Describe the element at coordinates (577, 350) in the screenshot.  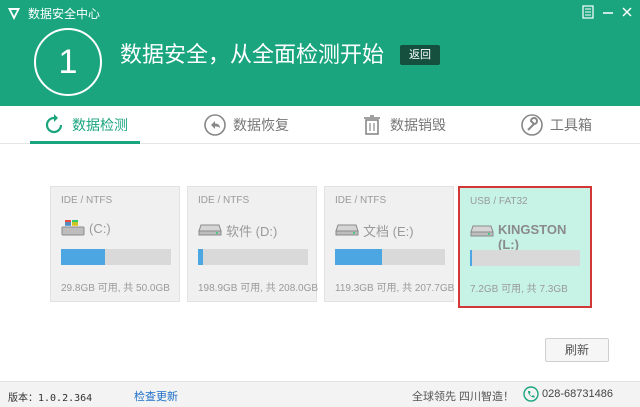
I see `refresh-button: 刷新` at that location.